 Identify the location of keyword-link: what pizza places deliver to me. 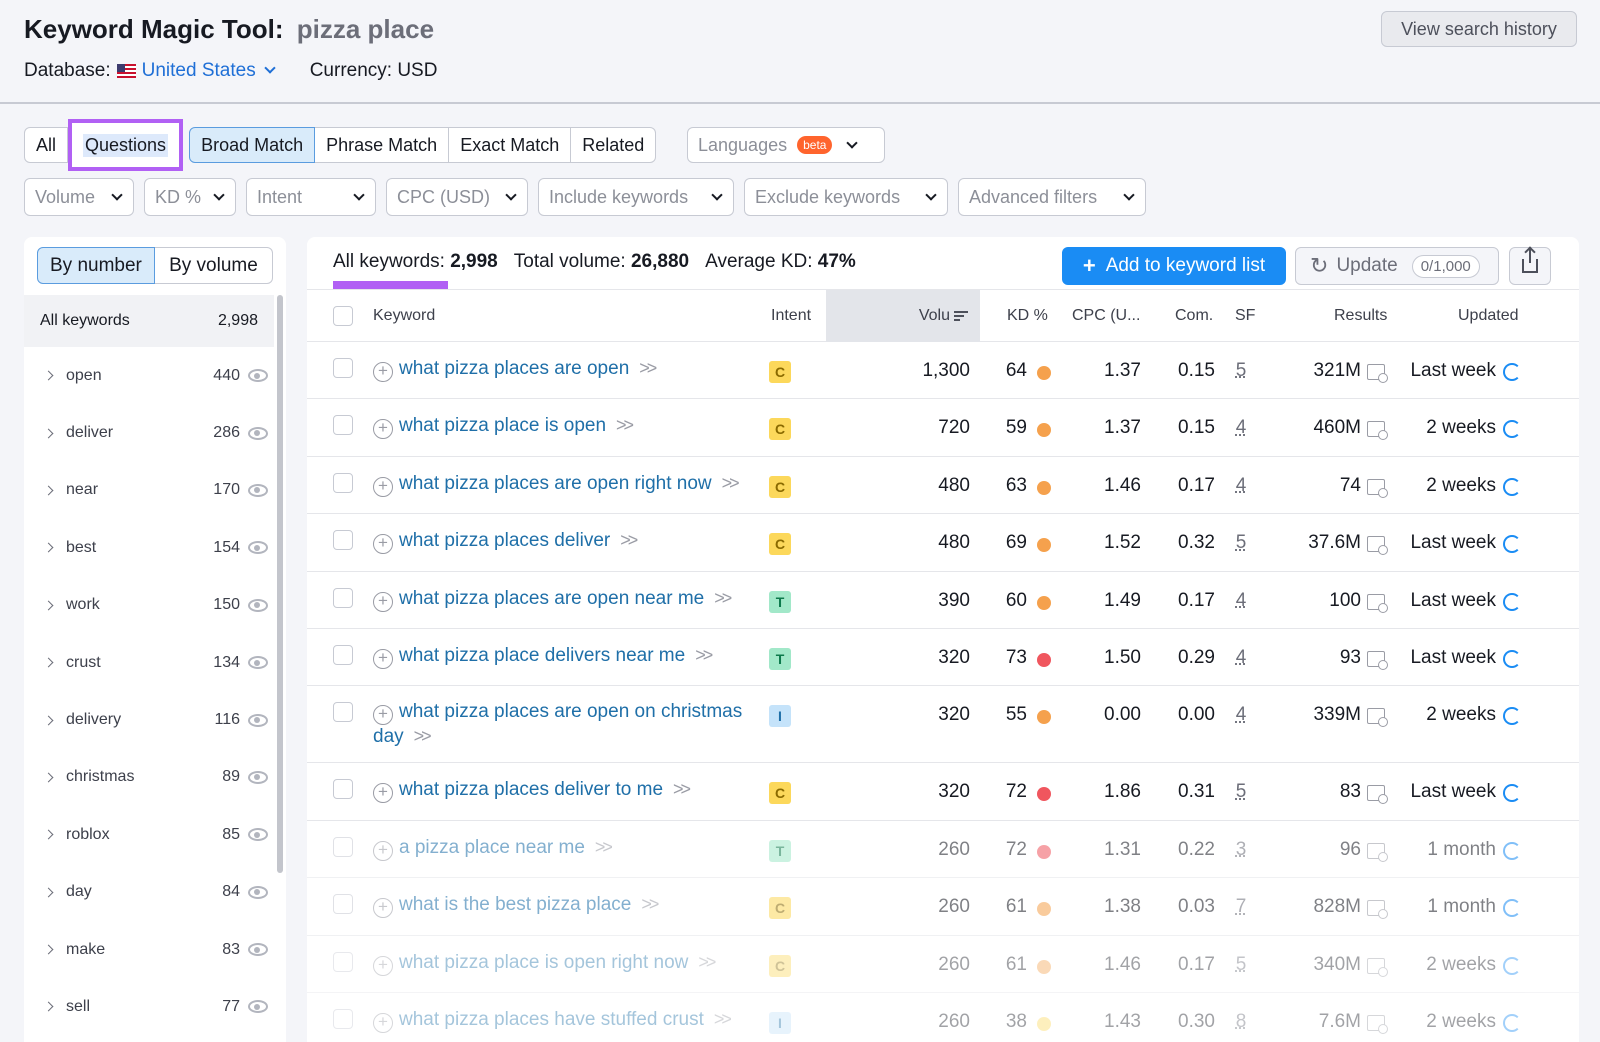
(531, 789).